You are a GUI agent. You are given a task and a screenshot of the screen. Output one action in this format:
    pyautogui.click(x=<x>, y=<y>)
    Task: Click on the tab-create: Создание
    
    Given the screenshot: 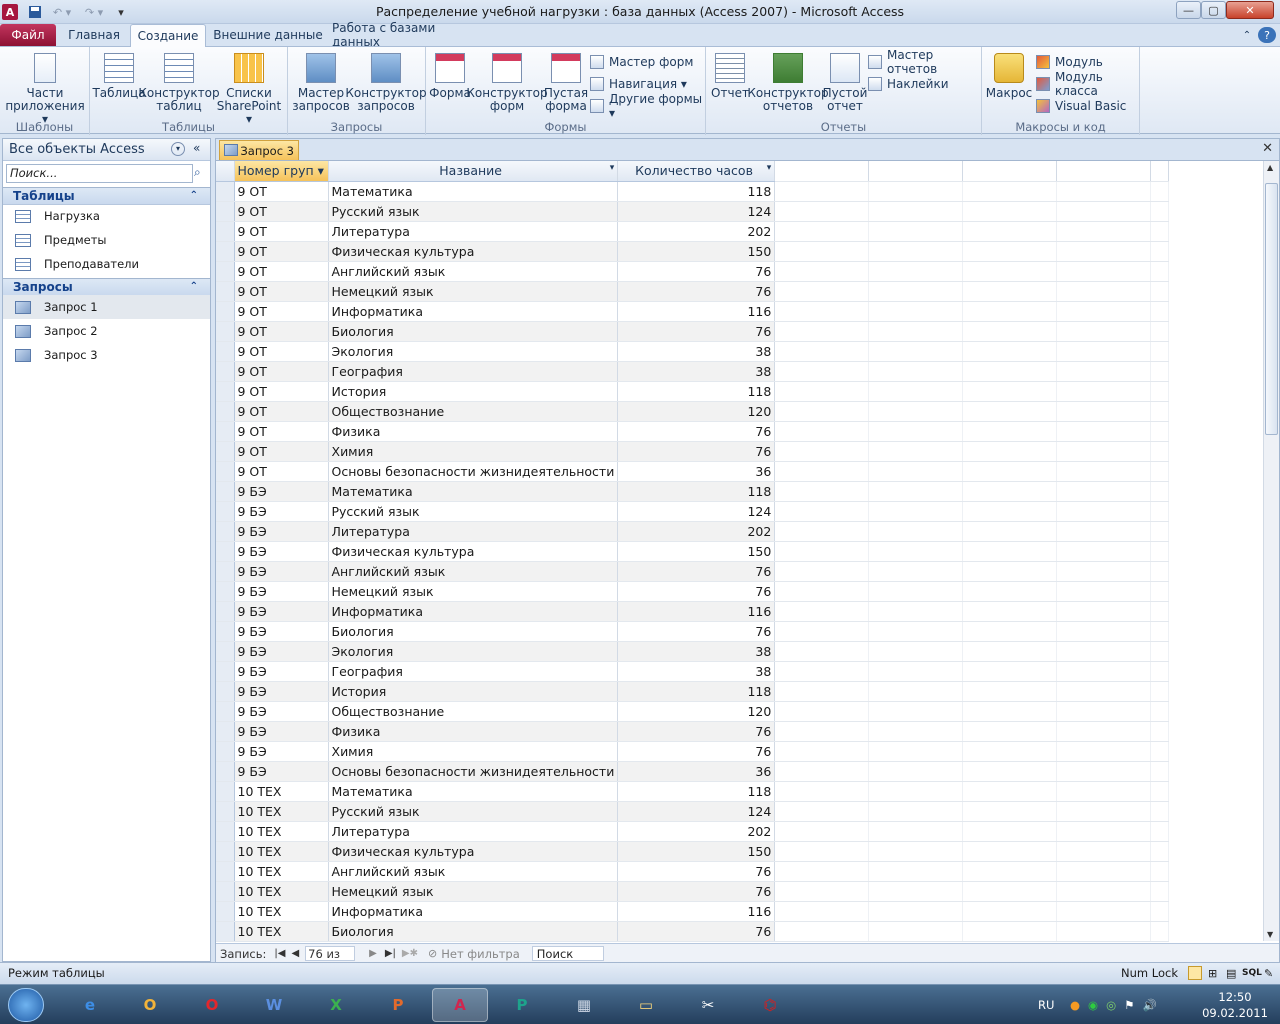 What is the action you would take?
    pyautogui.click(x=168, y=35)
    